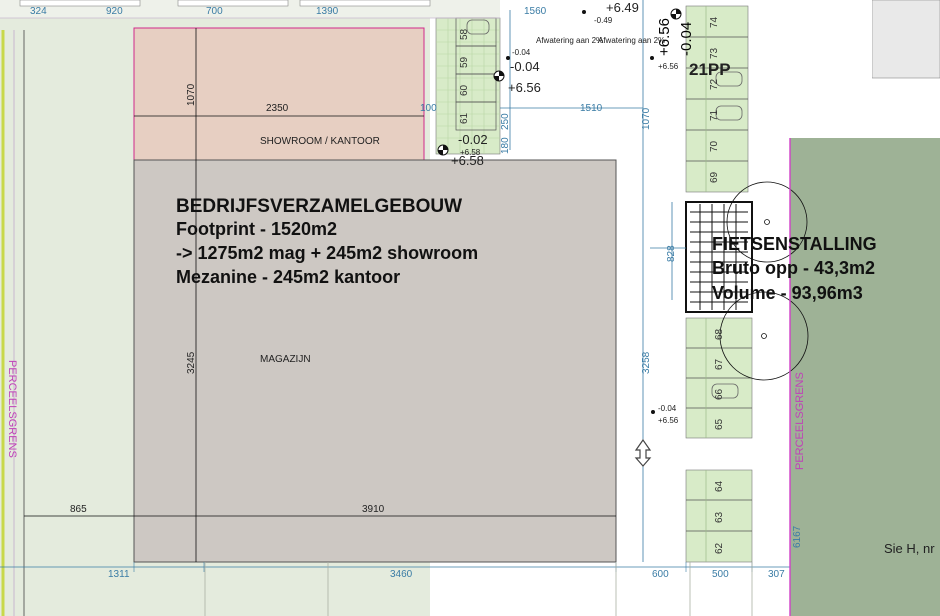 Image resolution: width=940 pixels, height=616 pixels. I want to click on dim-1311: 1311, so click(119, 574).